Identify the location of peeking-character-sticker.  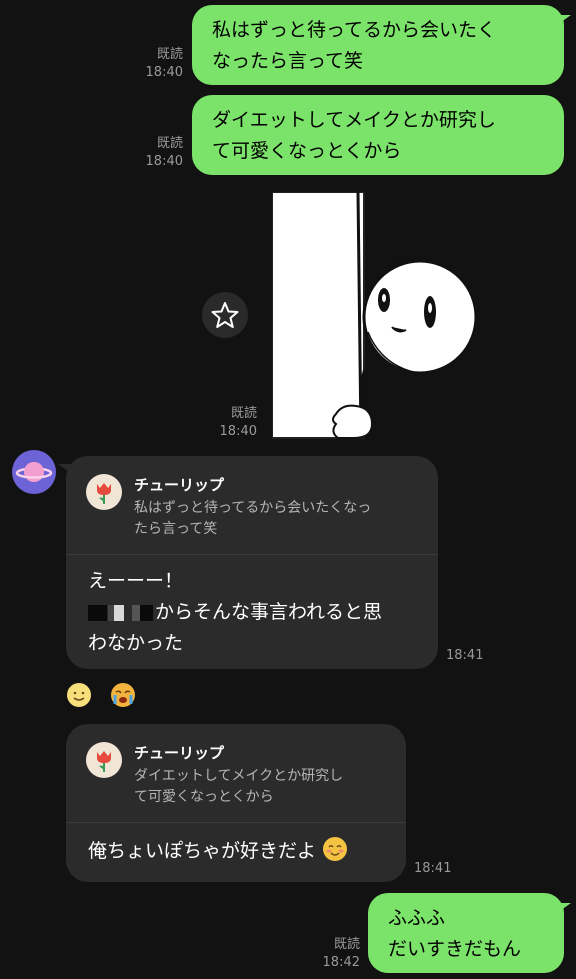
(374, 315).